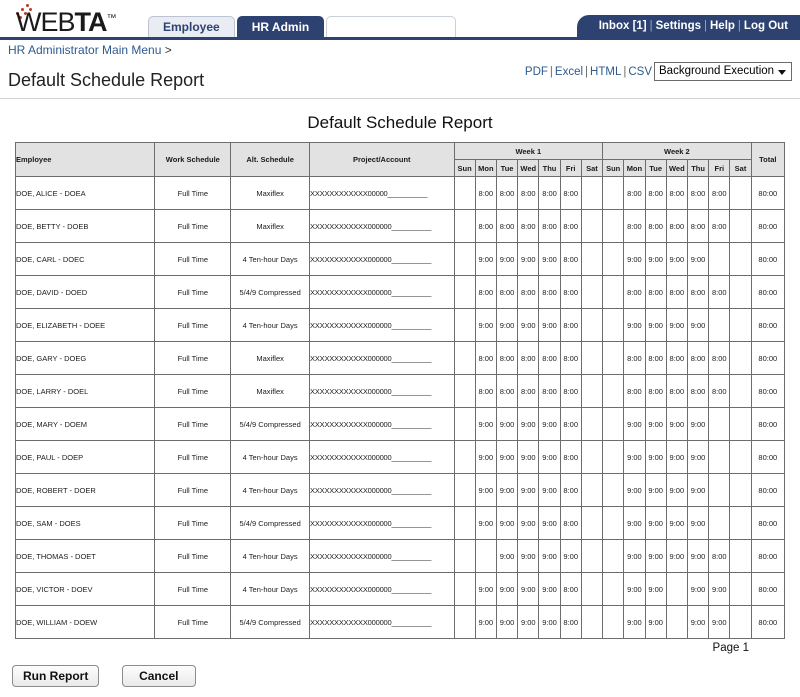 The width and height of the screenshot is (800, 697). I want to click on cell-employee: DOE, PAUL - DOEP, so click(85, 457).